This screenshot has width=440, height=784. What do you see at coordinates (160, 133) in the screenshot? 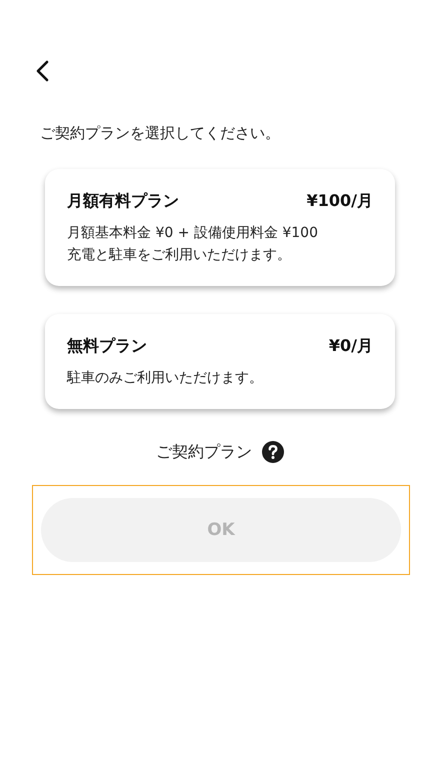
I see `instruction-text: ご契約プランを選択してください。` at bounding box center [160, 133].